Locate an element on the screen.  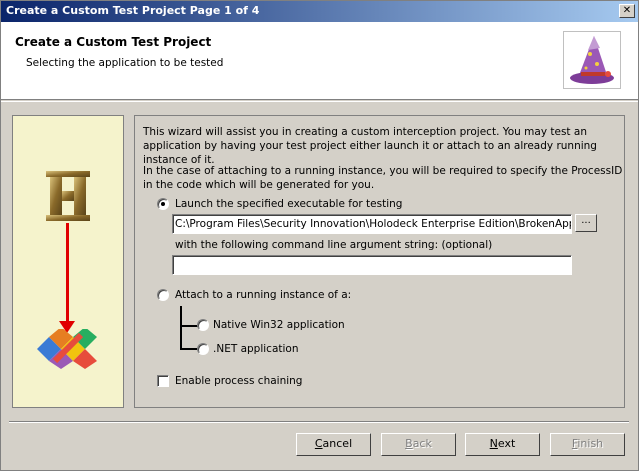
bottom-divider is located at coordinates (319, 422).